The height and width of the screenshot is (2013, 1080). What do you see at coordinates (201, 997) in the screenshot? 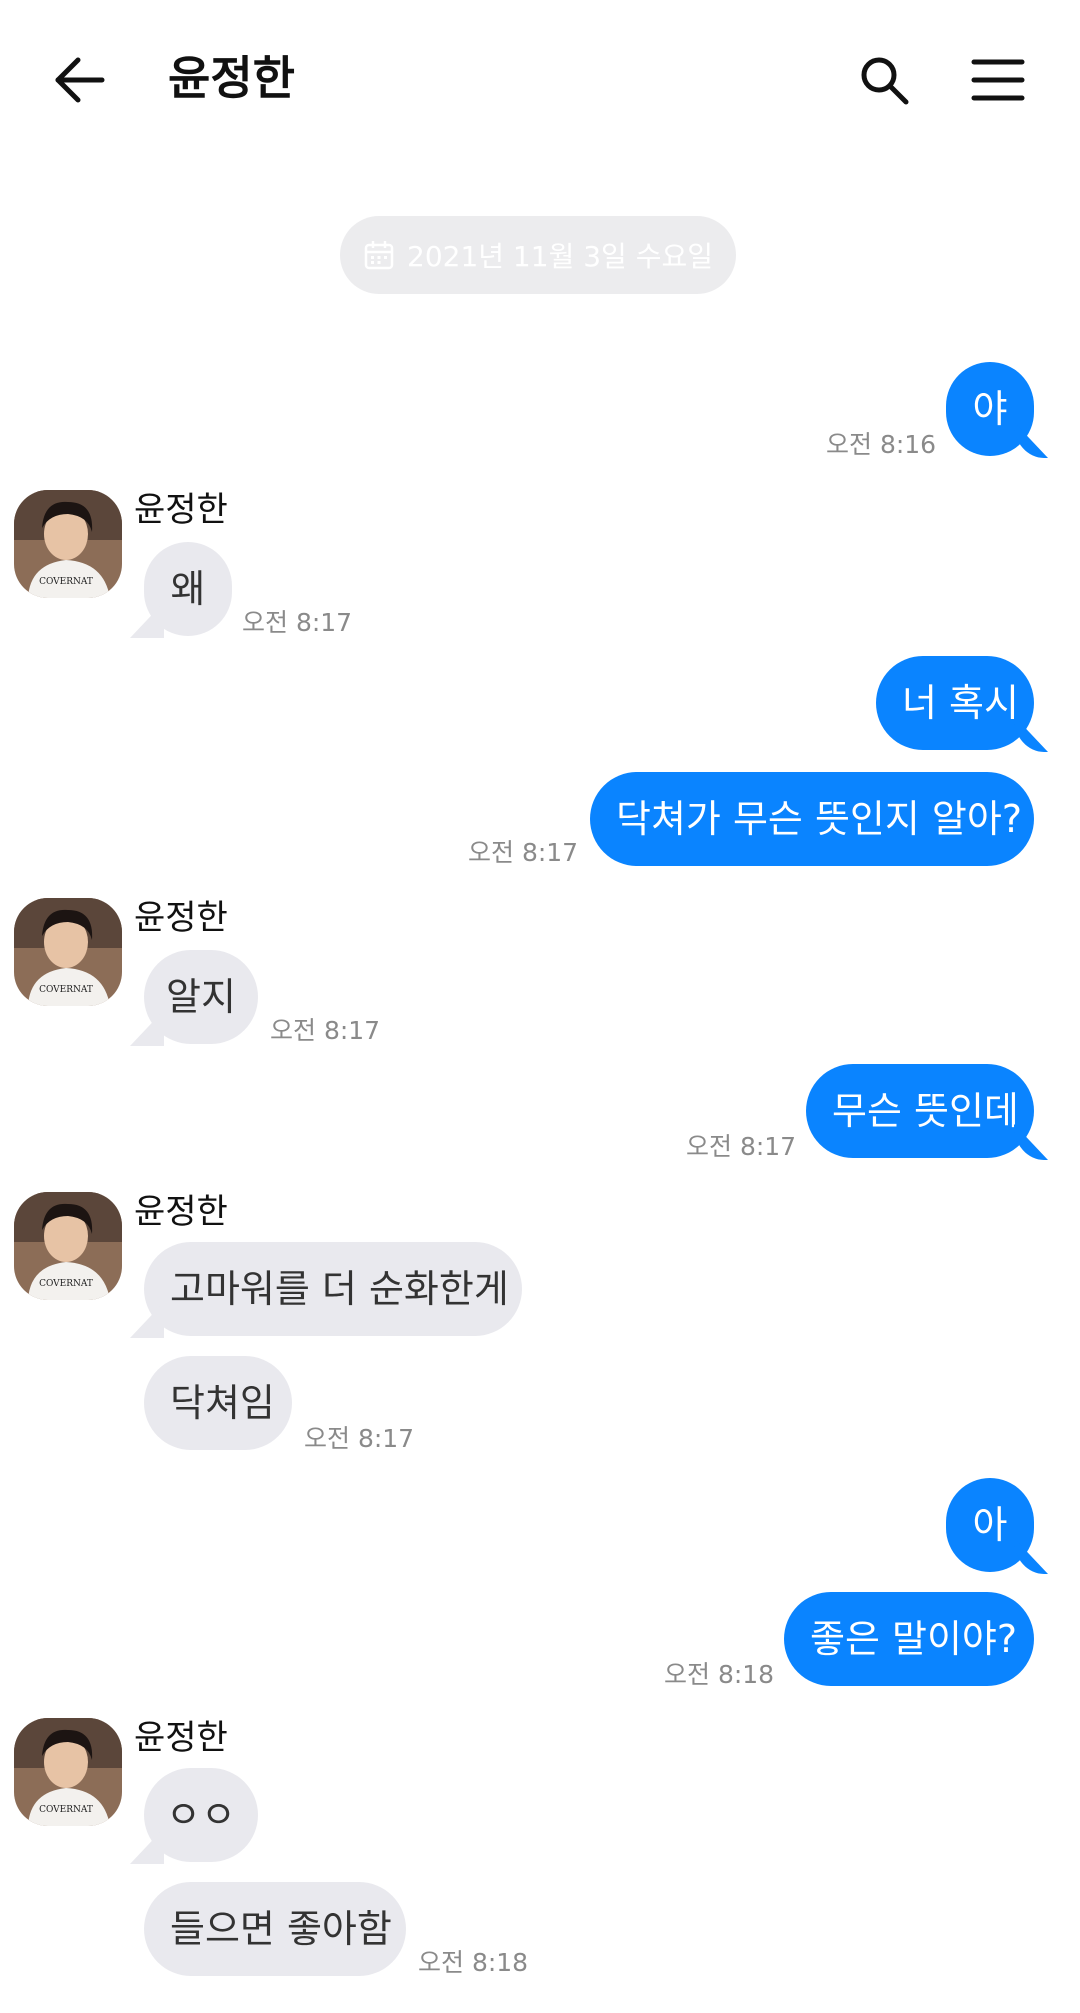
I see `incoming-message: 알지` at bounding box center [201, 997].